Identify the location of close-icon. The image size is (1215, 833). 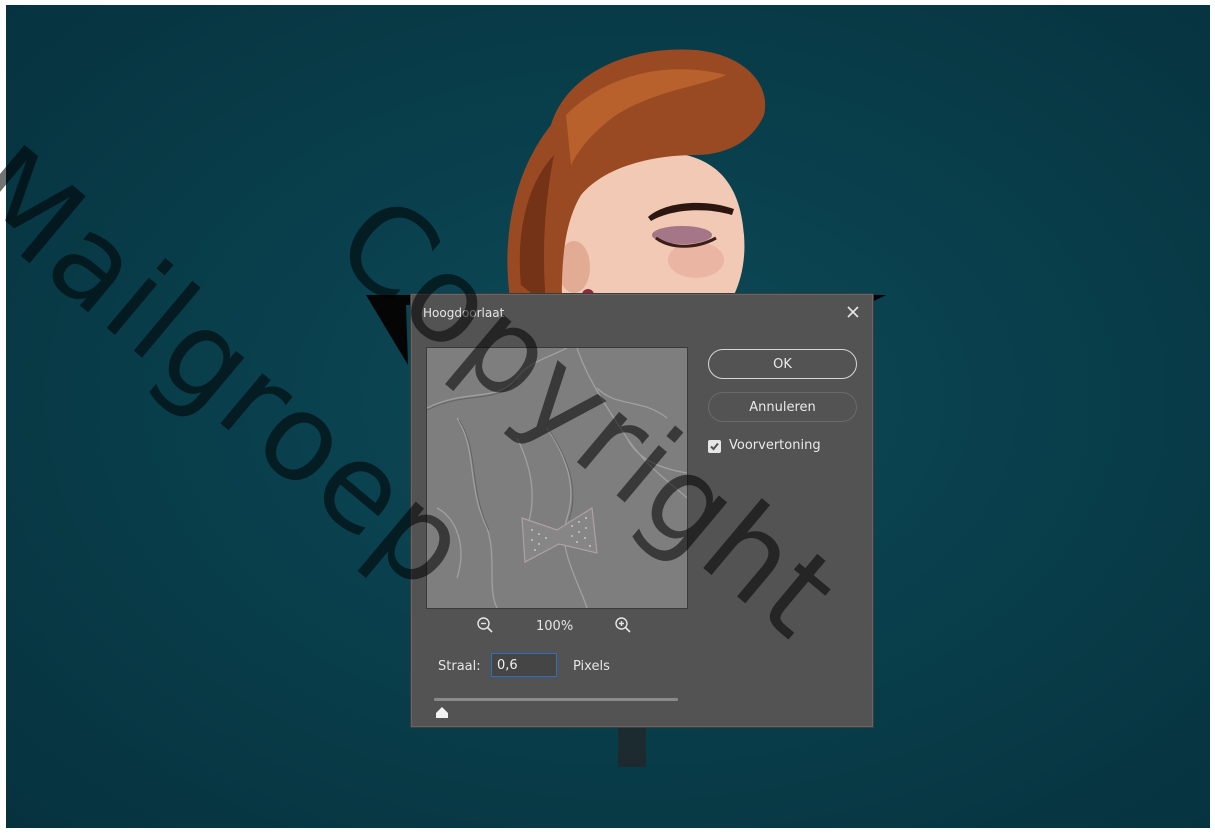
(853, 312).